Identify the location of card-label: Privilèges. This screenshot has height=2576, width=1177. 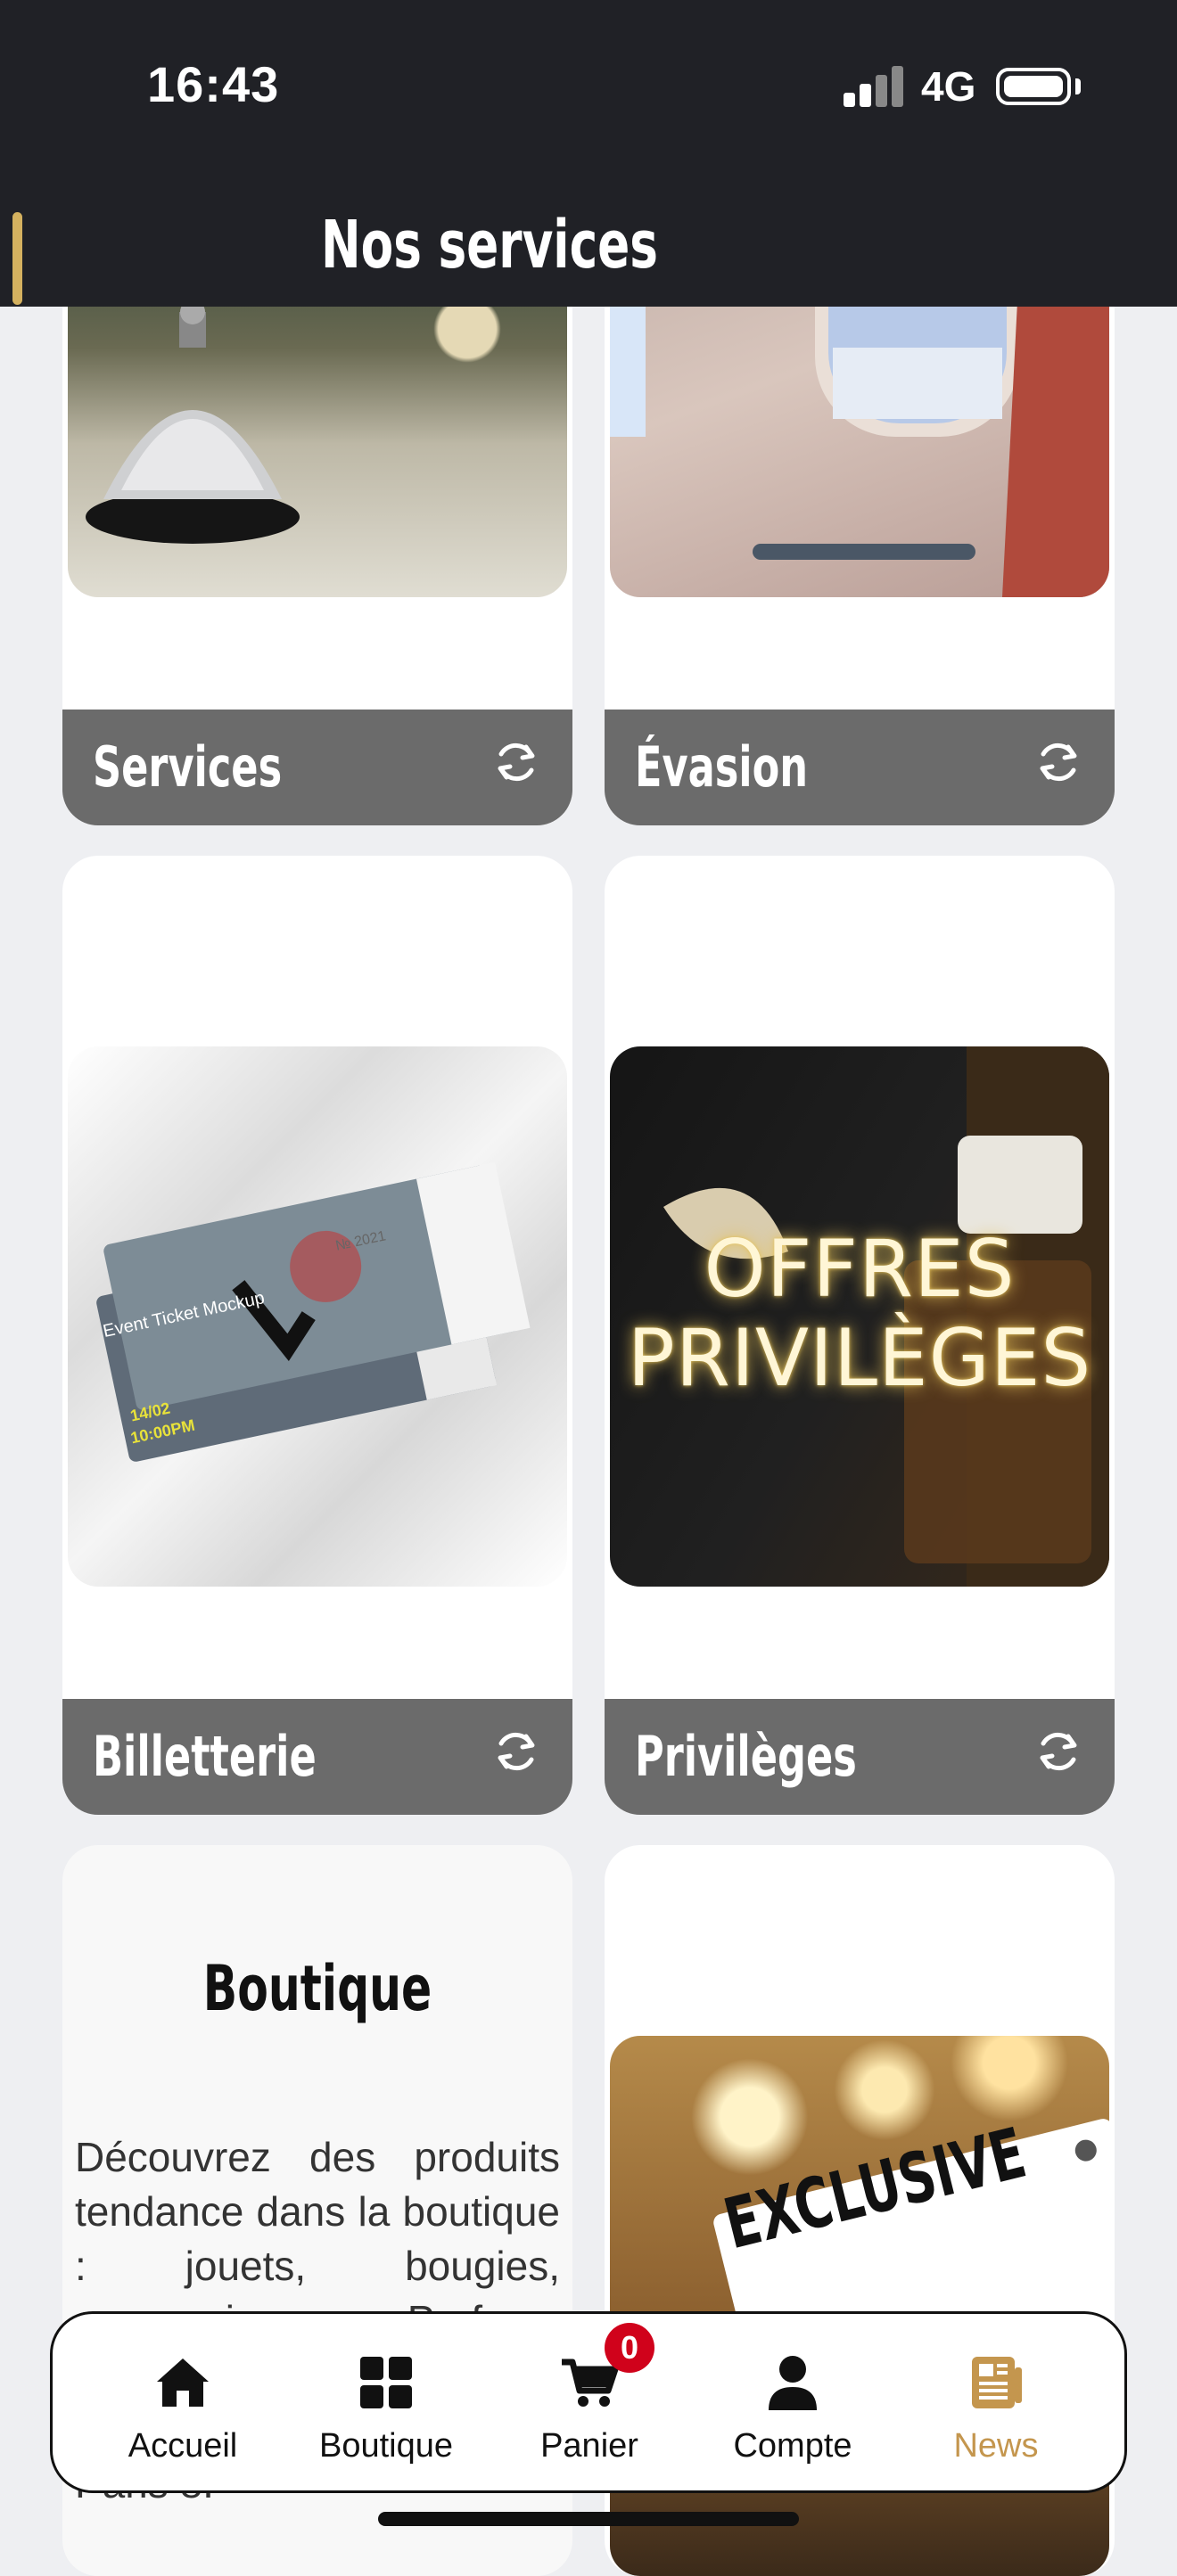
(746, 1756).